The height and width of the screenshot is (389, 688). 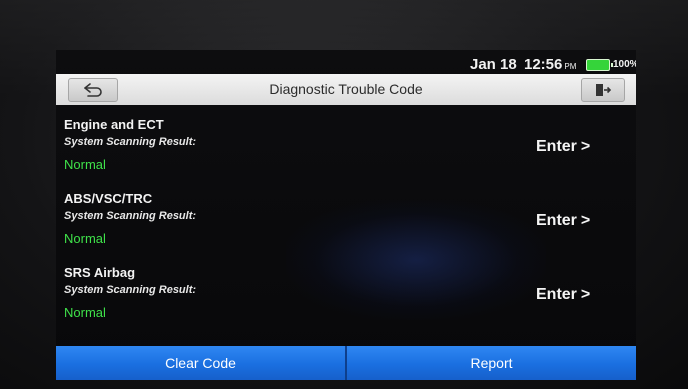 What do you see at coordinates (491, 363) in the screenshot?
I see `report-button: Report` at bounding box center [491, 363].